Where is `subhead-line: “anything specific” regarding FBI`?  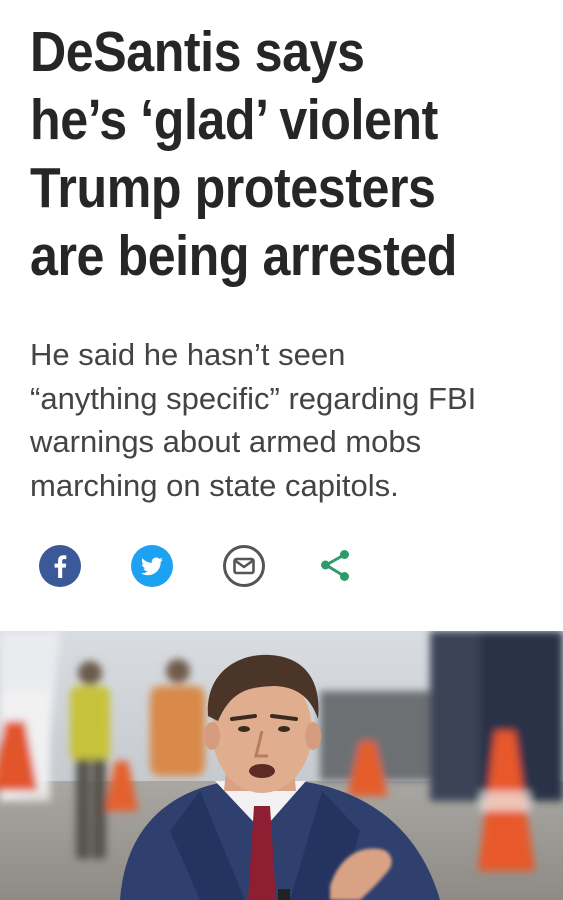 subhead-line: “anything specific” regarding FBI is located at coordinates (253, 398).